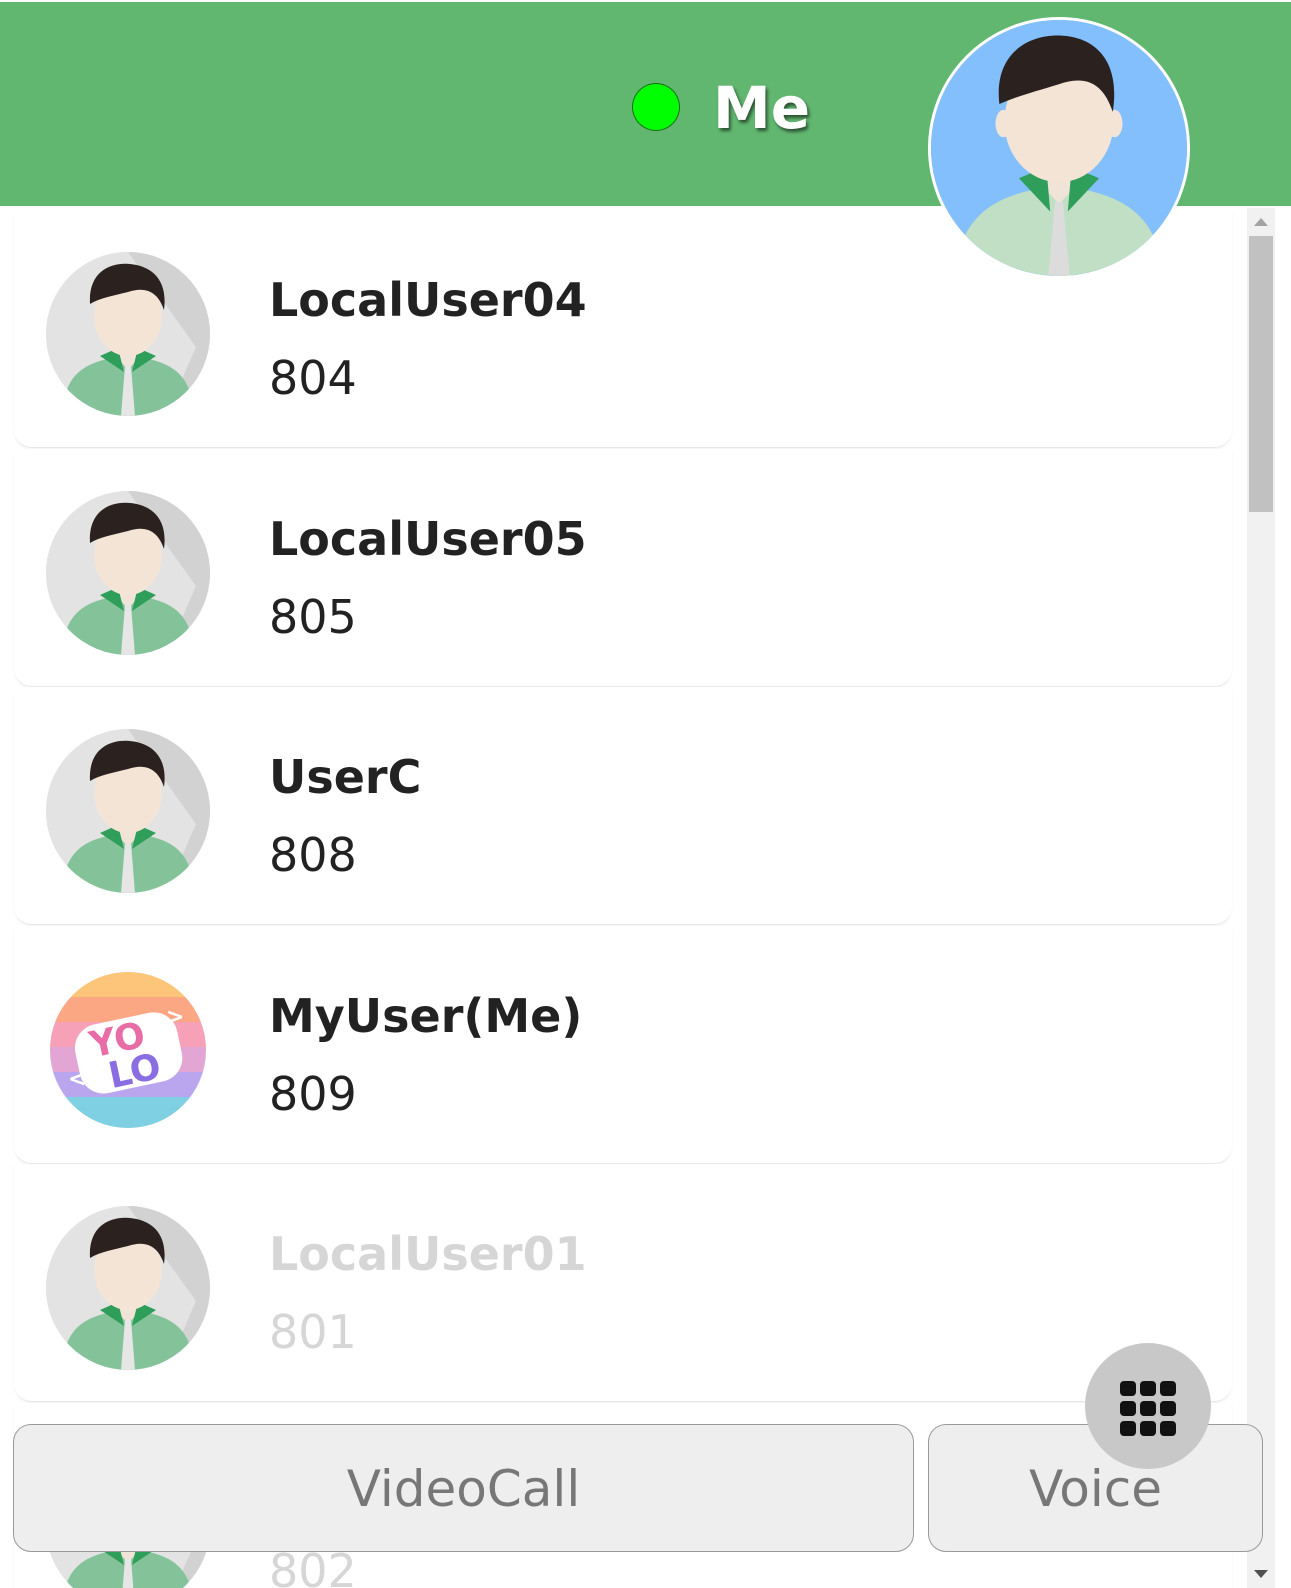 The image size is (1291, 1588). I want to click on contact-extension: 801, so click(313, 1332).